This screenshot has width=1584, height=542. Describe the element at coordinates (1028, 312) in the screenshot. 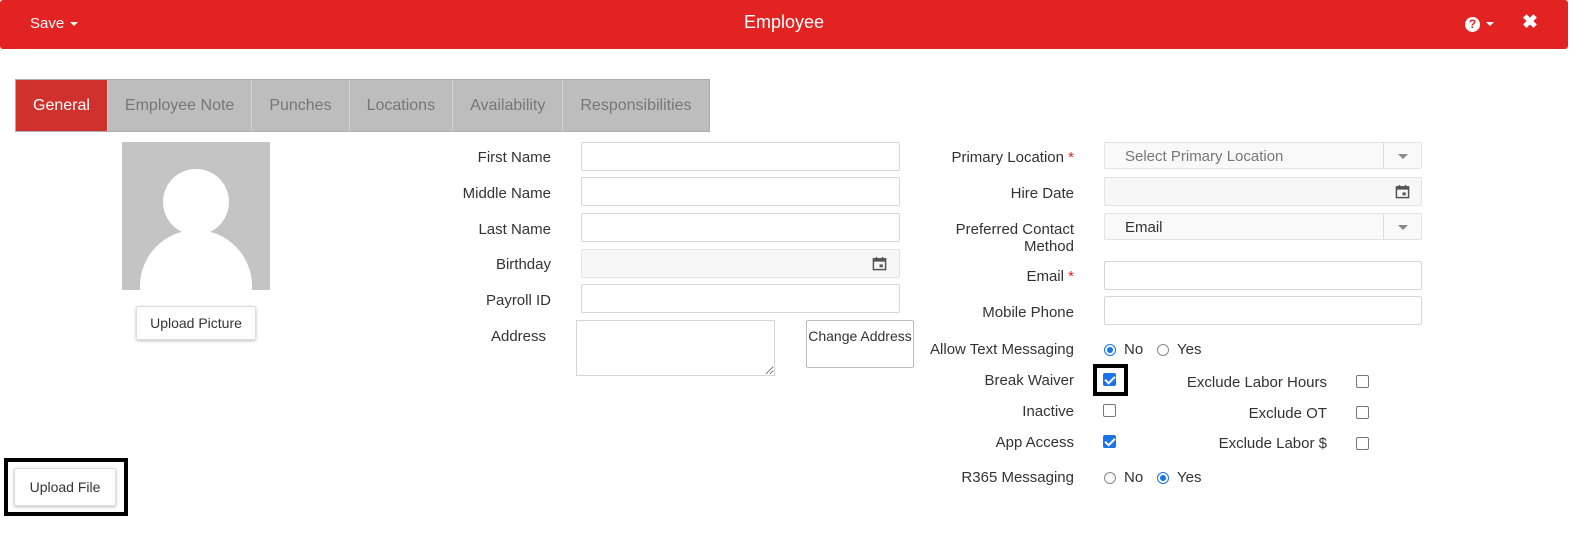

I see `mobile-phone-label: Mobile Phone` at that location.